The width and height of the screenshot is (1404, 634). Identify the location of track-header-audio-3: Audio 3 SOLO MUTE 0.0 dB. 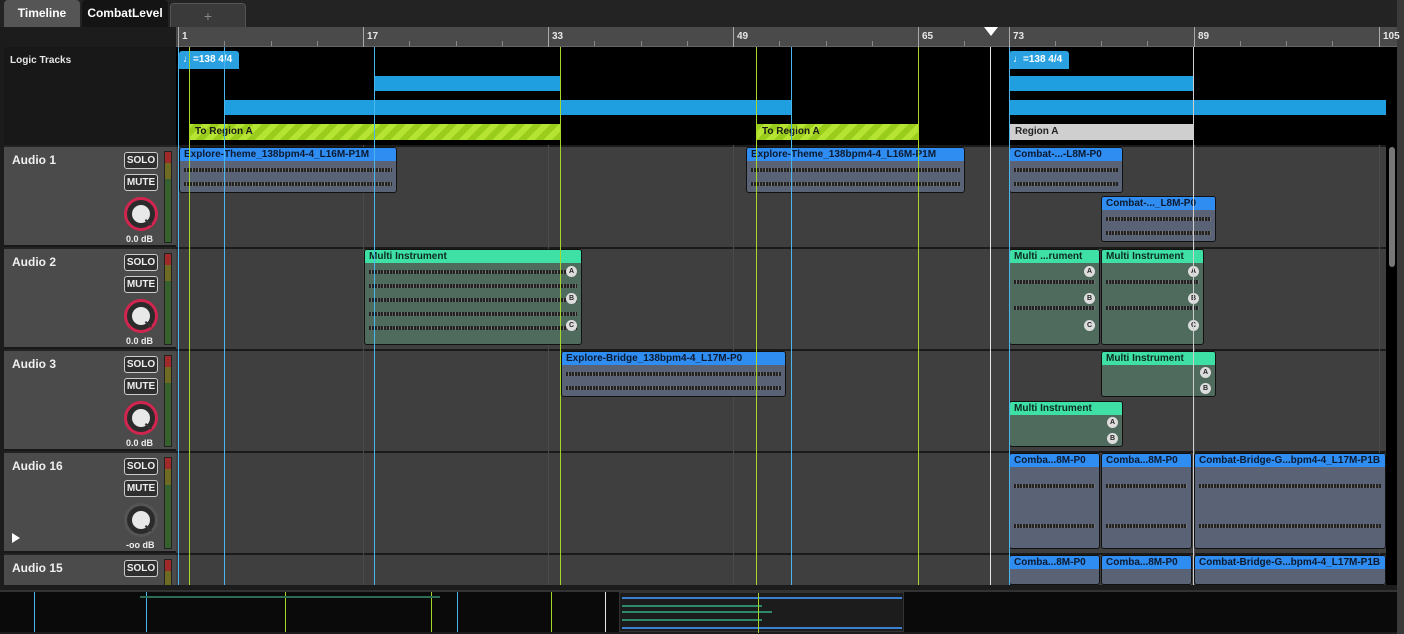
(90, 399).